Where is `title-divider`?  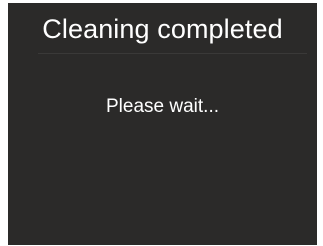 title-divider is located at coordinates (172, 53).